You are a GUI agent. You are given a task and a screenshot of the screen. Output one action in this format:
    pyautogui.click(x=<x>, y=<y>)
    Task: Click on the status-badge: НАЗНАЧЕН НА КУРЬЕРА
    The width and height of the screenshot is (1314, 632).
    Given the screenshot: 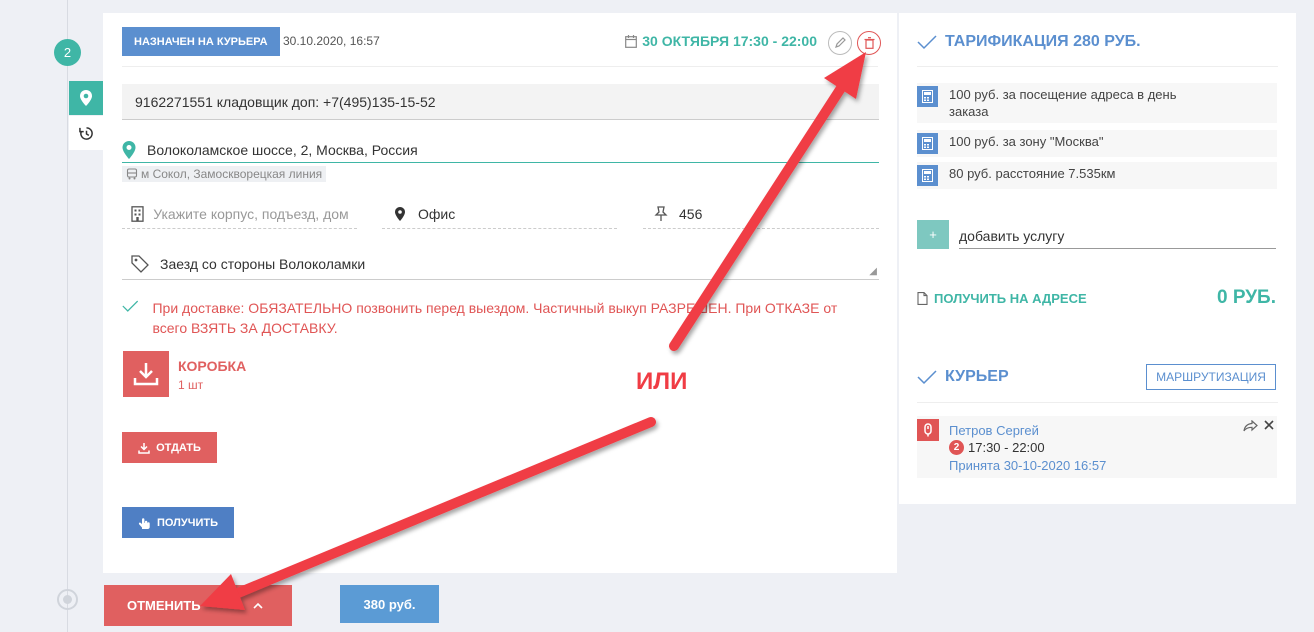 What is the action you would take?
    pyautogui.click(x=201, y=41)
    